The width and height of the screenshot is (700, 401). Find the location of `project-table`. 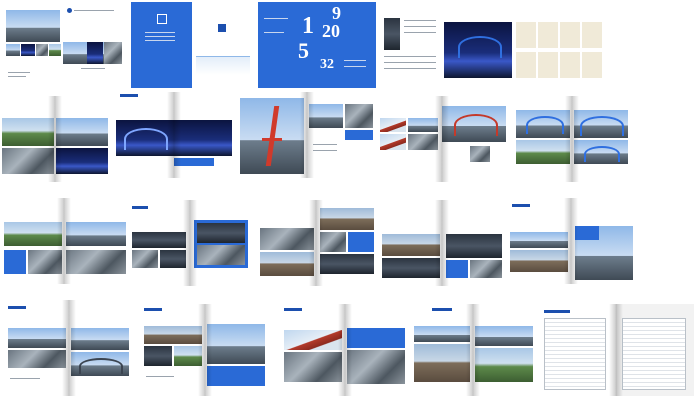

project-table is located at coordinates (654, 354).